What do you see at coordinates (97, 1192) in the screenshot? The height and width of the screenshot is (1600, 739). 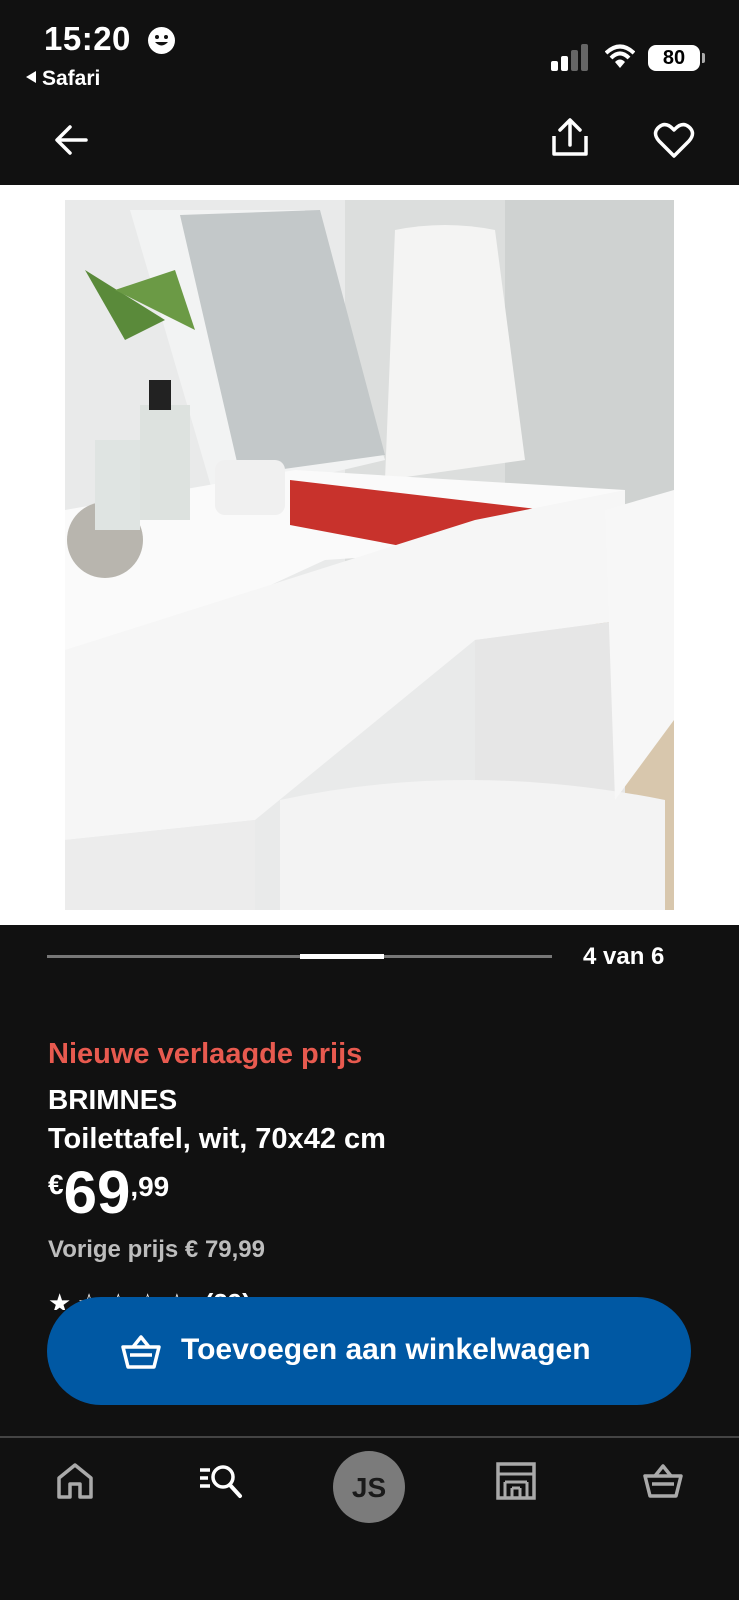 I see `price-integer: 69` at bounding box center [97, 1192].